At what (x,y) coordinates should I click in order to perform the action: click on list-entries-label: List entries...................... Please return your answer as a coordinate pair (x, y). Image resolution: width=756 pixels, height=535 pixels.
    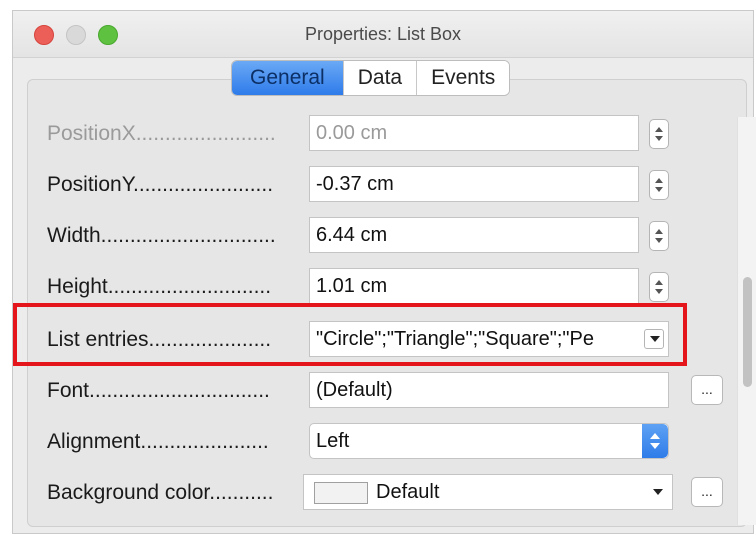
    Looking at the image, I should click on (159, 339).